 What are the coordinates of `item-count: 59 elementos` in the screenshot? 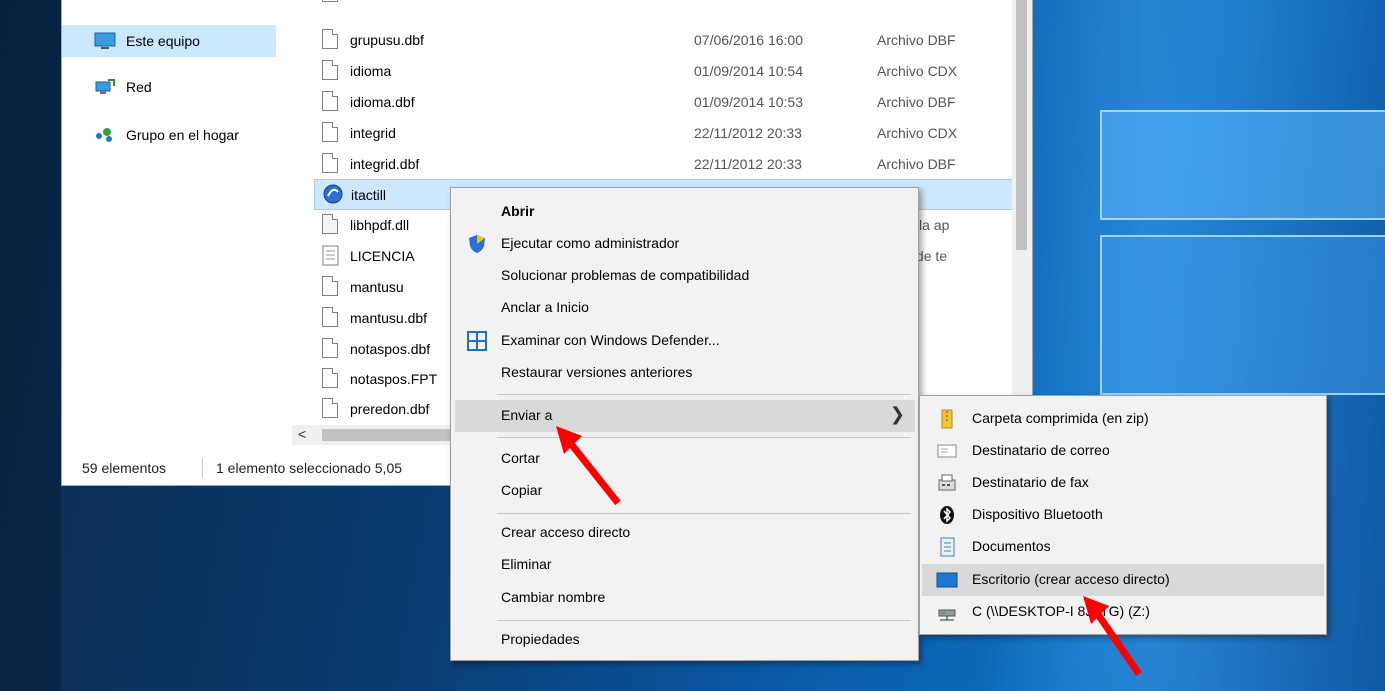 It's located at (124, 468).